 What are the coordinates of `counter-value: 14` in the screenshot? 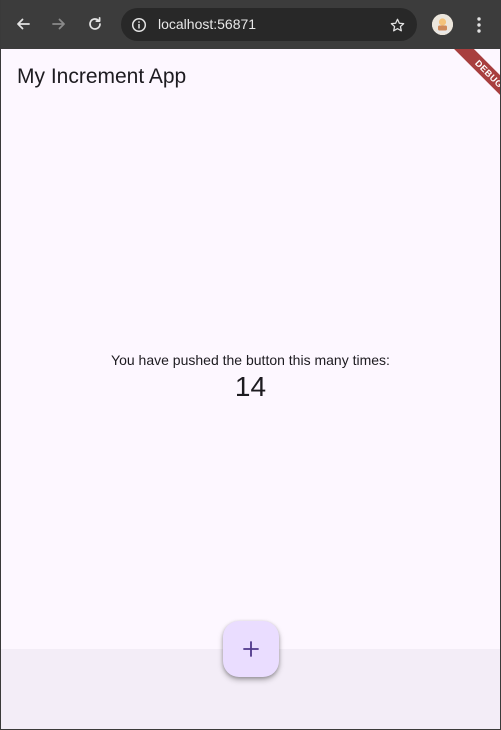 It's located at (250, 386).